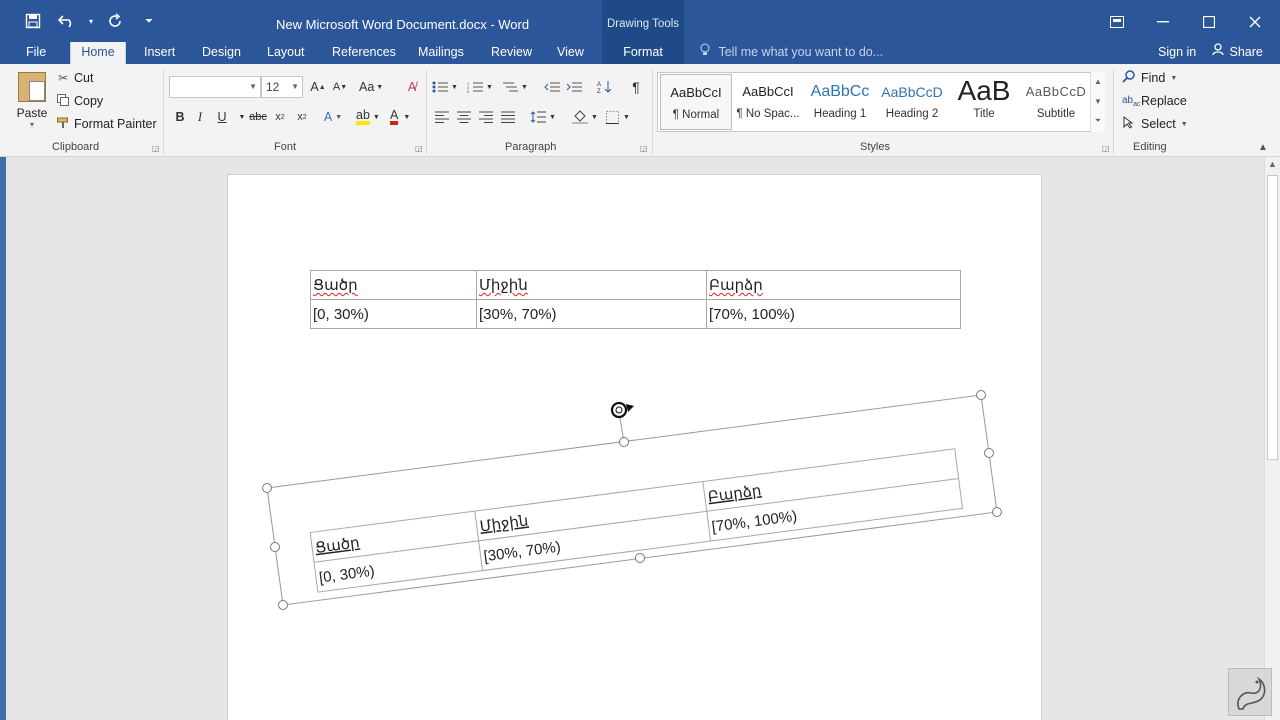  What do you see at coordinates (1272, 164) in the screenshot?
I see `scroll-up-icon: ▲` at bounding box center [1272, 164].